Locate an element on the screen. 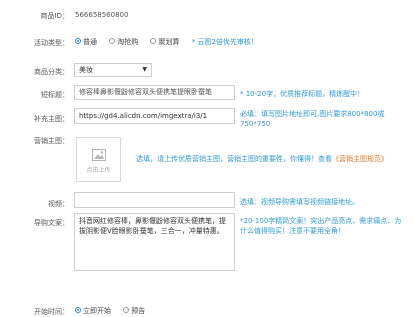 This screenshot has width=414, height=317. marketing-image-spec-link: 《营销主图规范》 is located at coordinates (360, 159).